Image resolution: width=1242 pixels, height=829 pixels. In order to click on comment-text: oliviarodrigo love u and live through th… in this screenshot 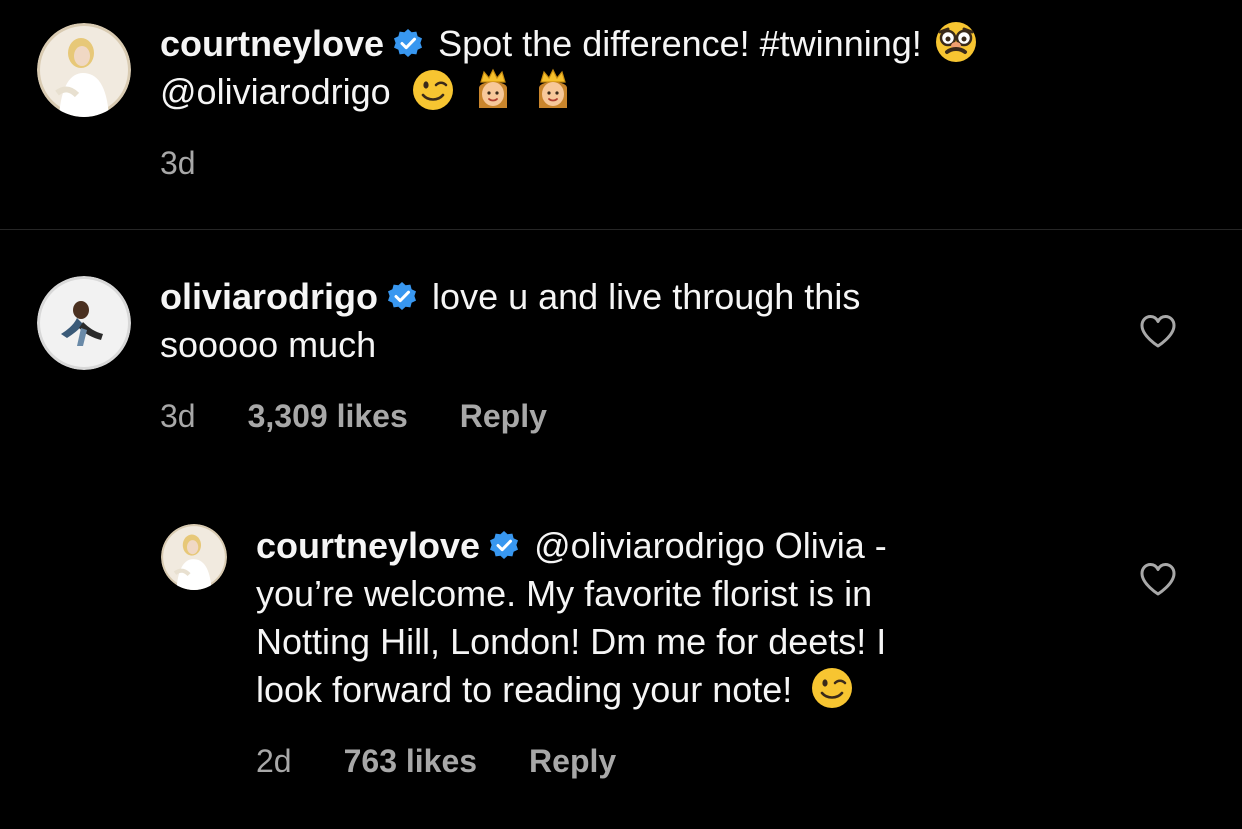, I will do `click(610, 321)`.